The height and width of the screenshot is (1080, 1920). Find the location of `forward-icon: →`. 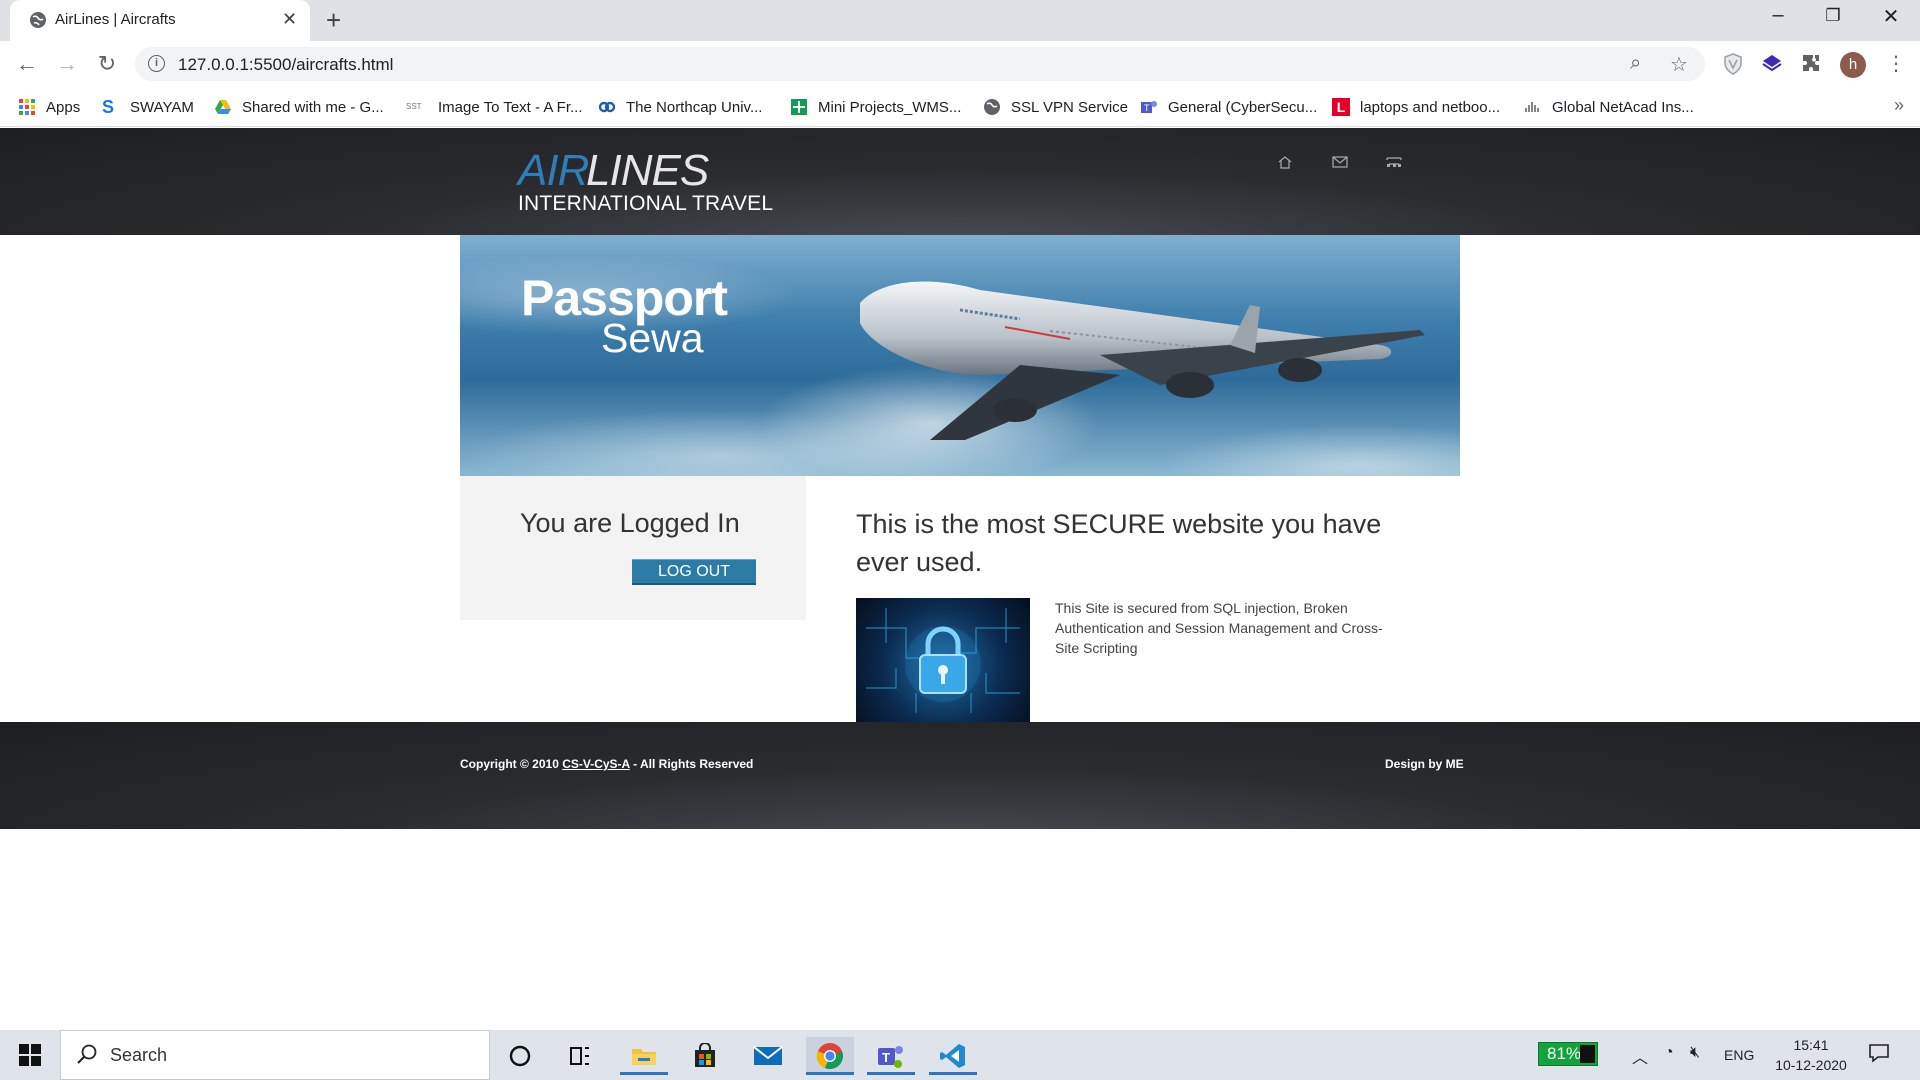

forward-icon: → is located at coordinates (67, 64).